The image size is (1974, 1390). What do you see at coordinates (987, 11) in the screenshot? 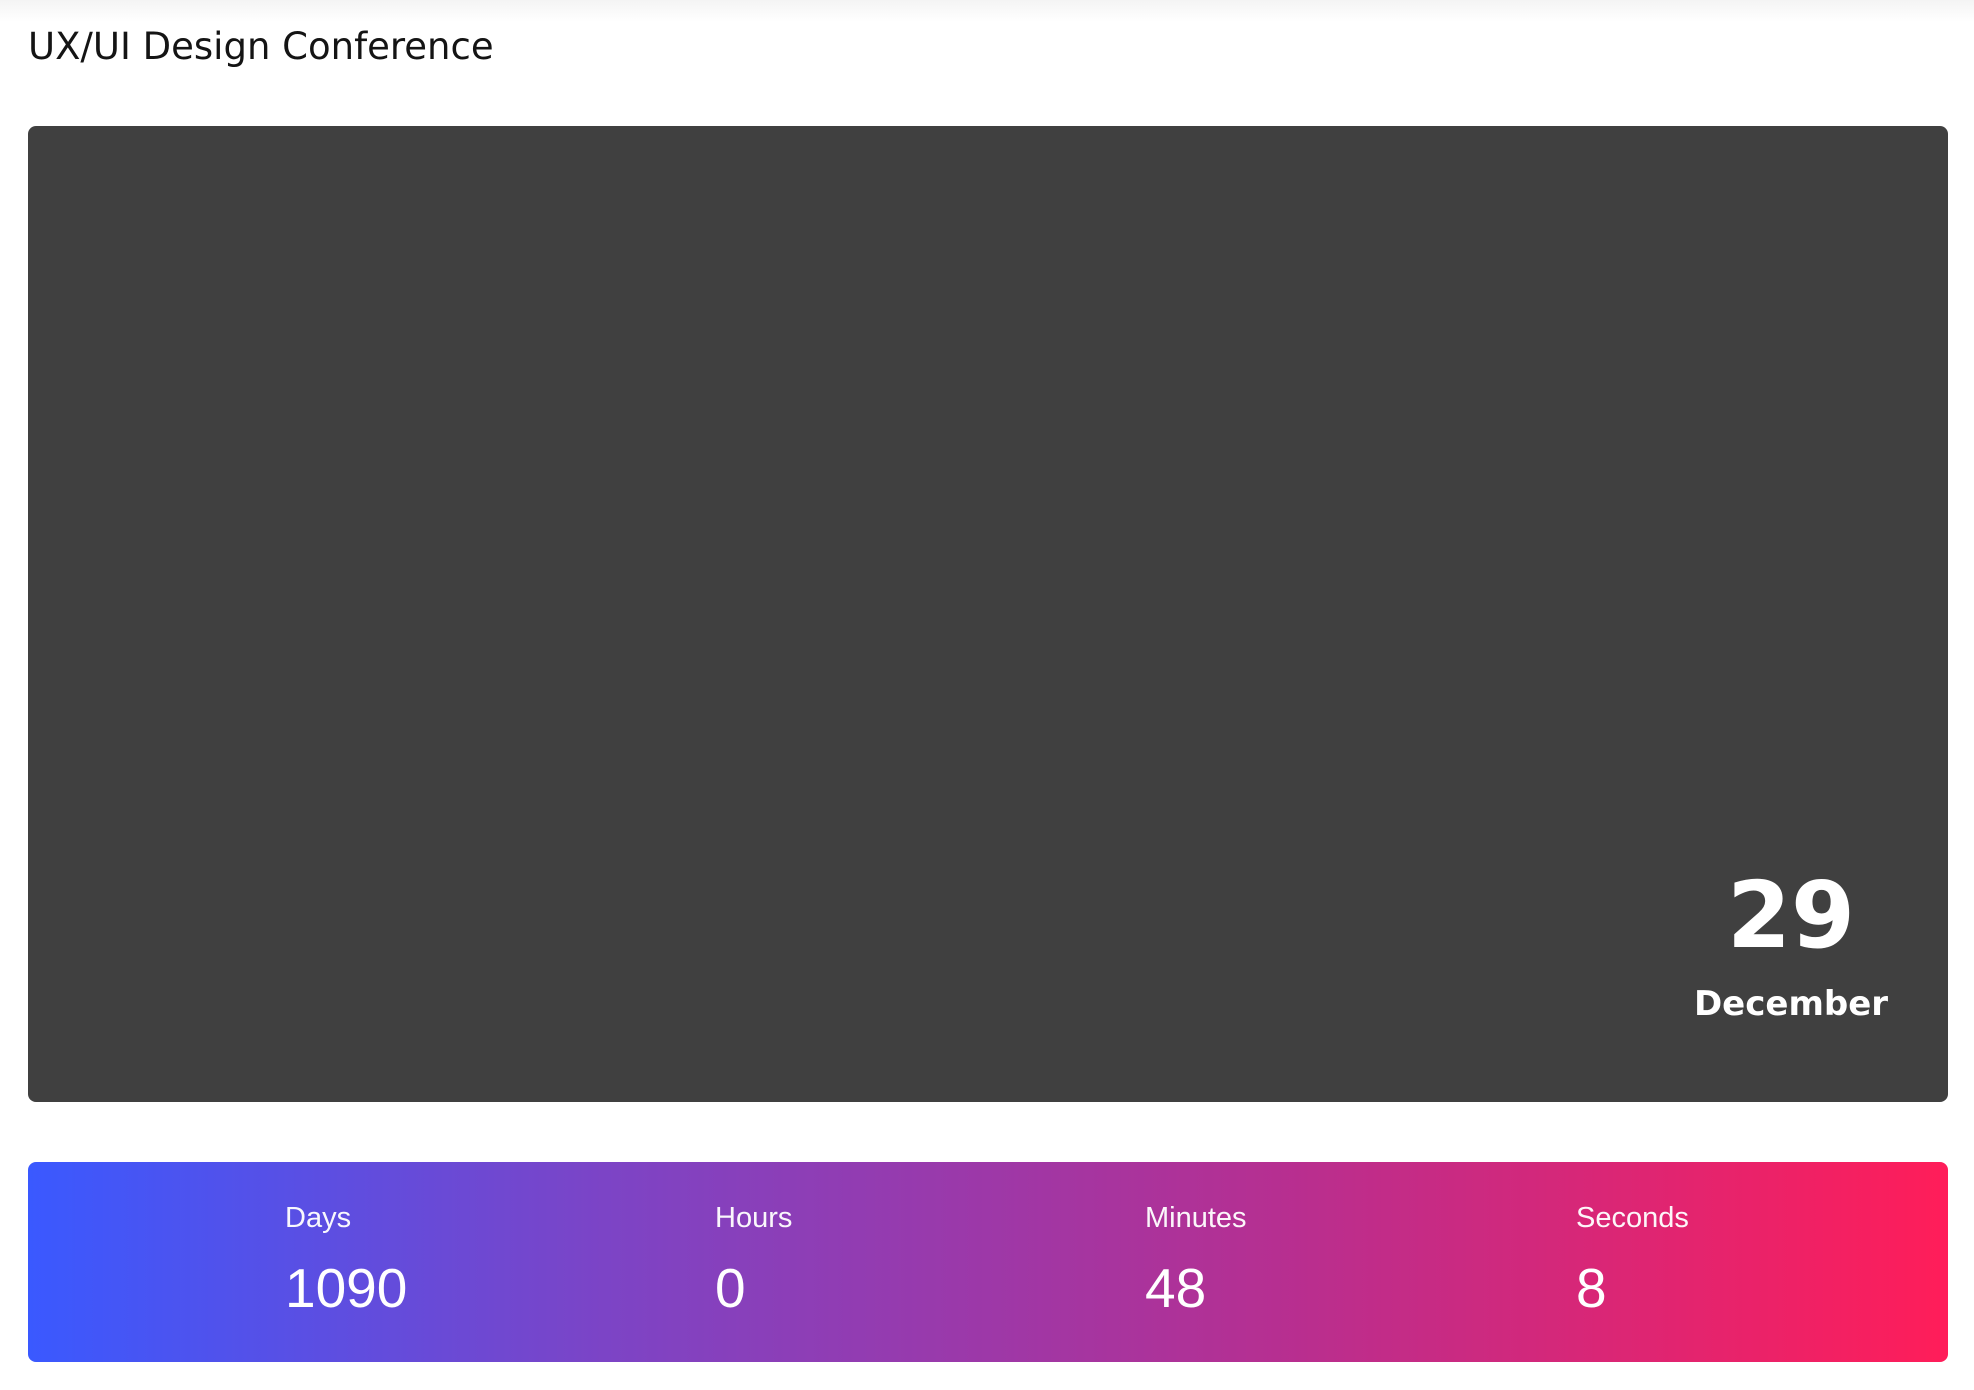
I see `top-shadow` at bounding box center [987, 11].